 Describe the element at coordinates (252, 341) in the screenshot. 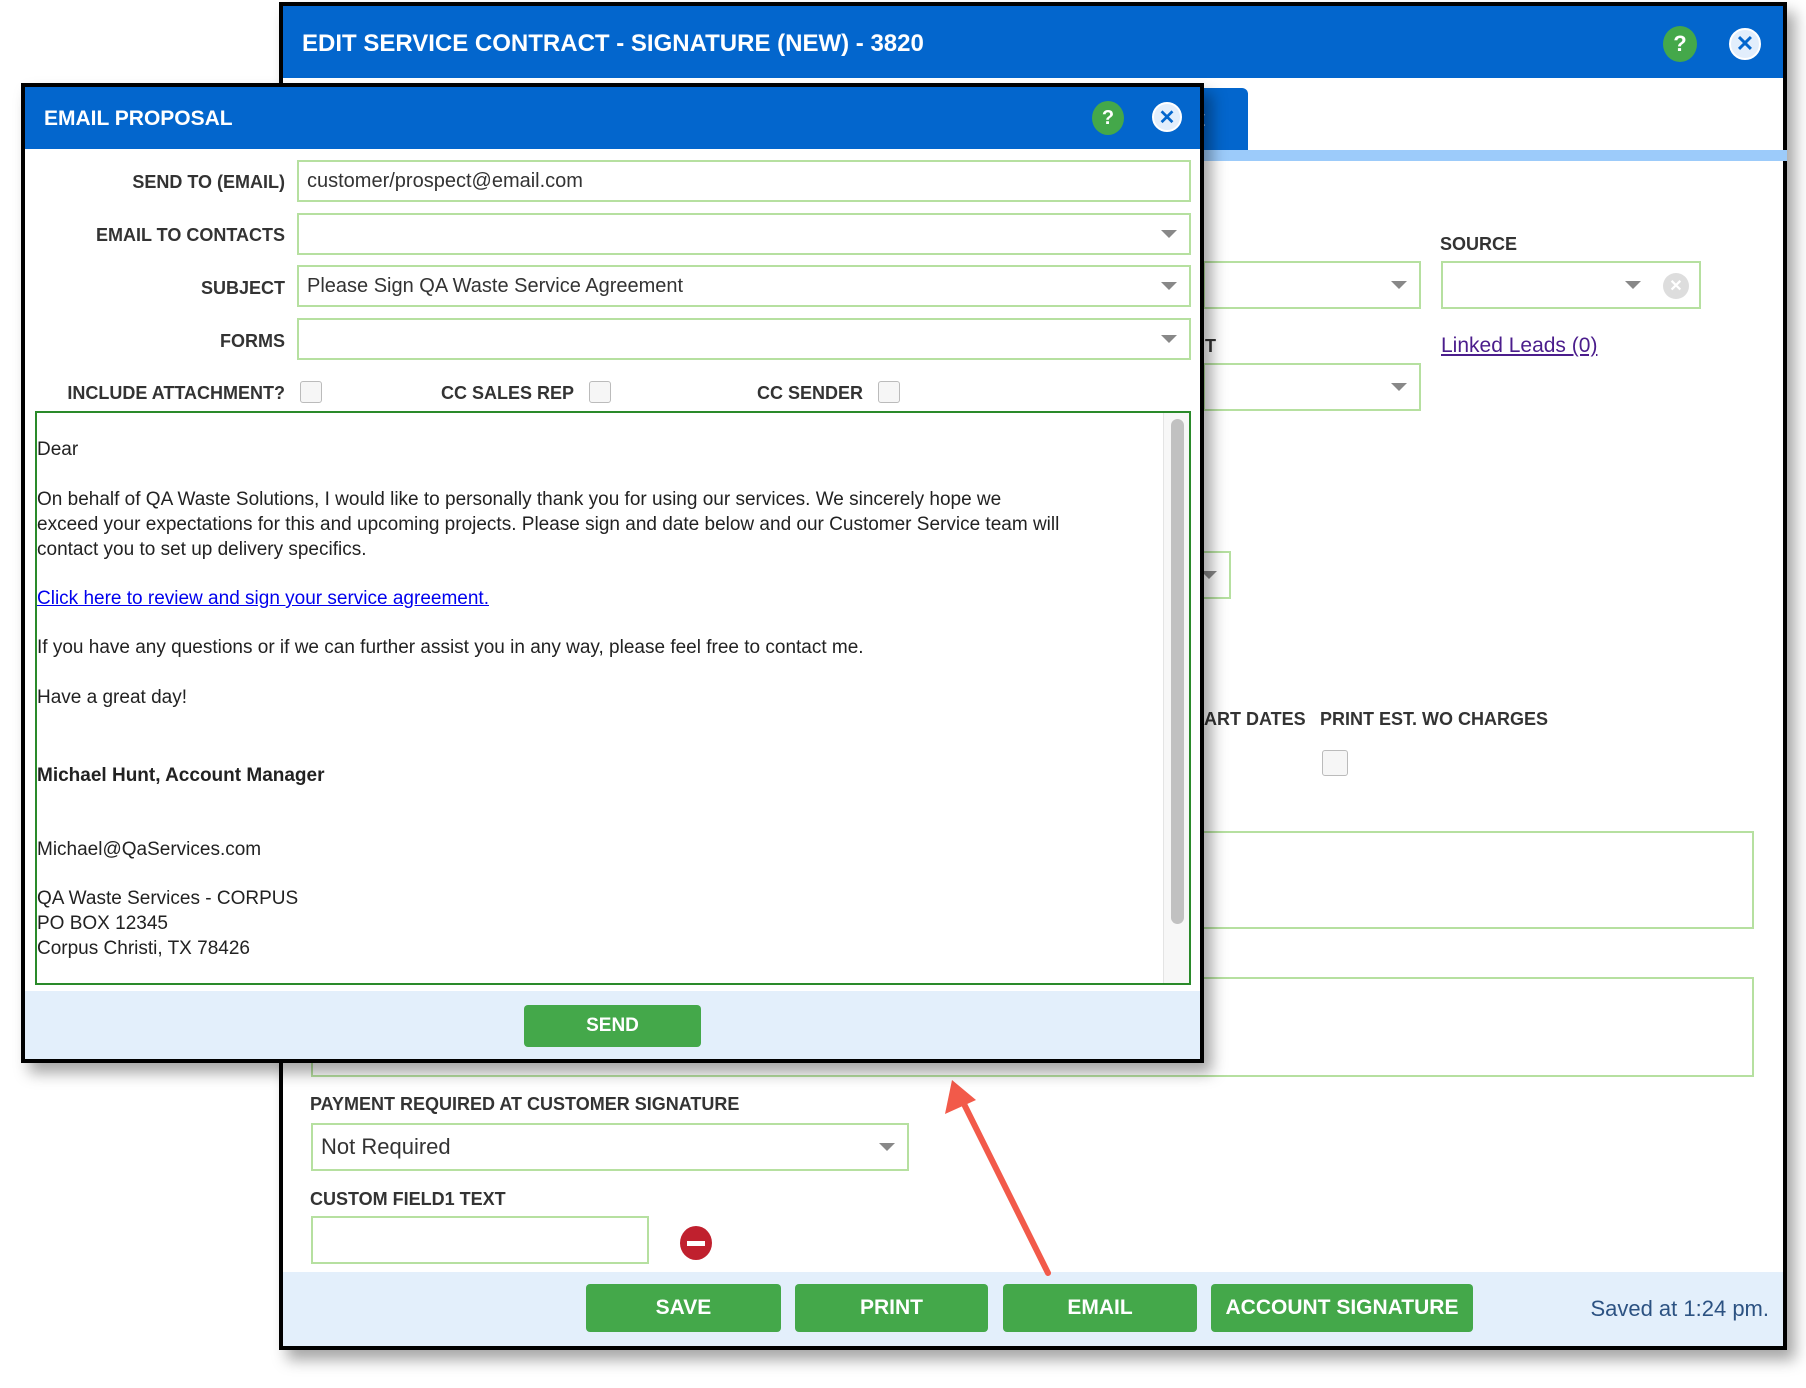

I see `forms-label: FORMS` at that location.